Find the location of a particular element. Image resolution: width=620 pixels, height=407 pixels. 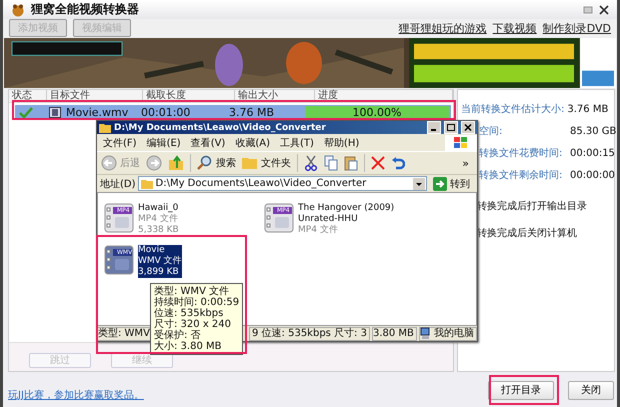

column-header: 截取长度 is located at coordinates (189, 96).